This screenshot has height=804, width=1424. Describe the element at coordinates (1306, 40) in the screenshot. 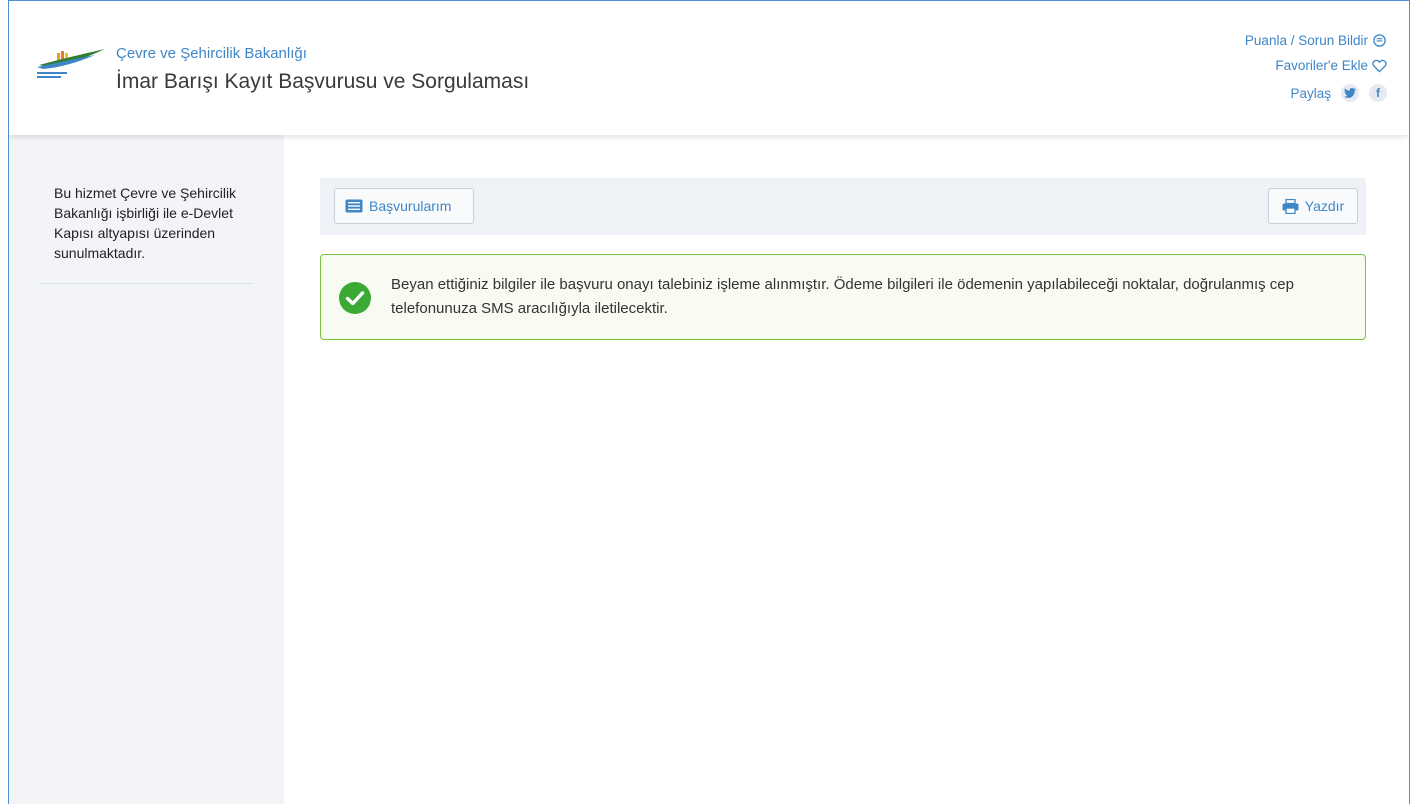

I see `rate-report-label: Puanla / Sorun Bildir` at that location.